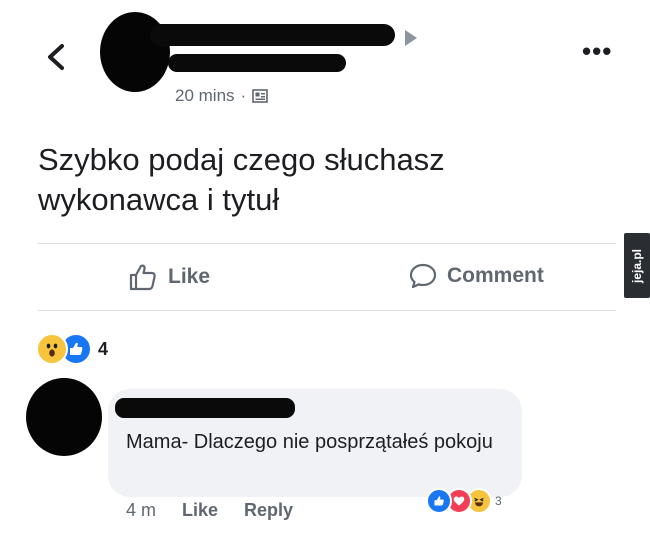  Describe the element at coordinates (205, 408) in the screenshot. I see `commenter-name-redacted` at that location.